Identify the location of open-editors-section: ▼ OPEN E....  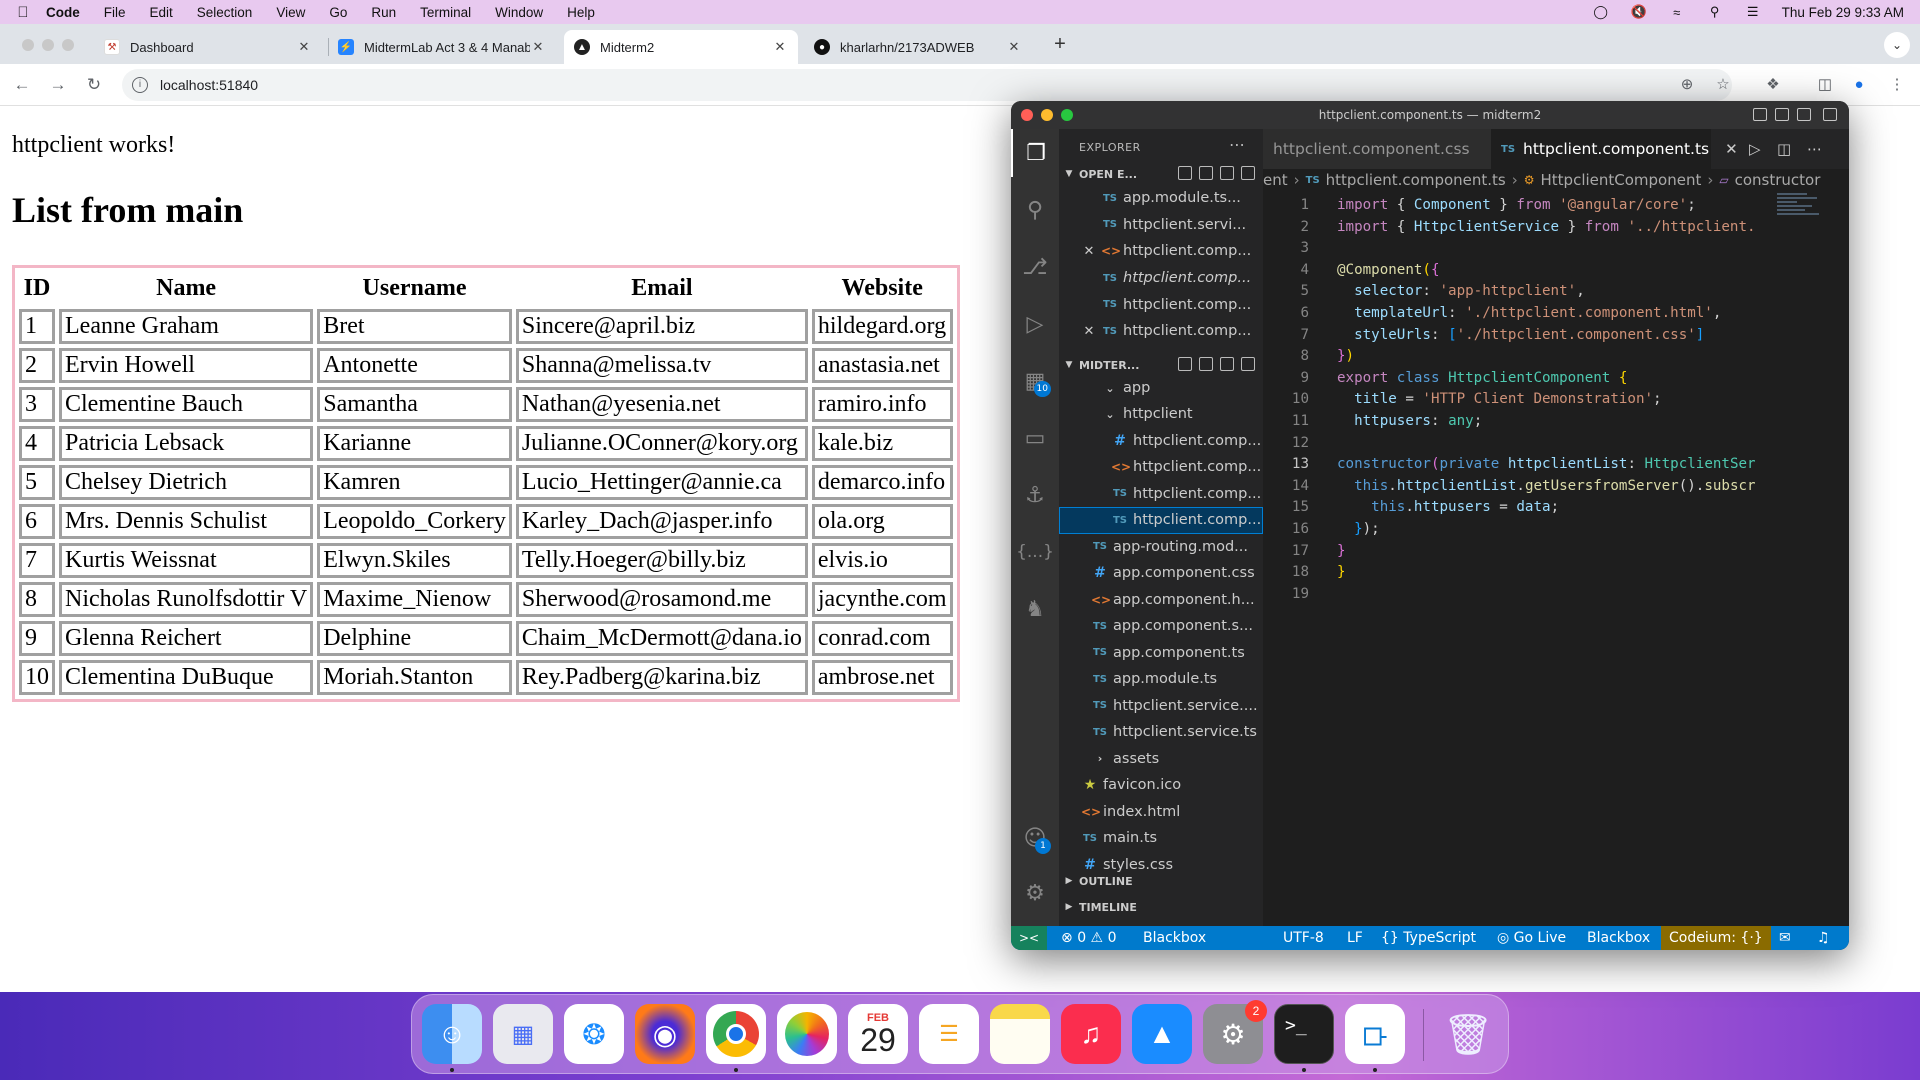
(1161, 174).